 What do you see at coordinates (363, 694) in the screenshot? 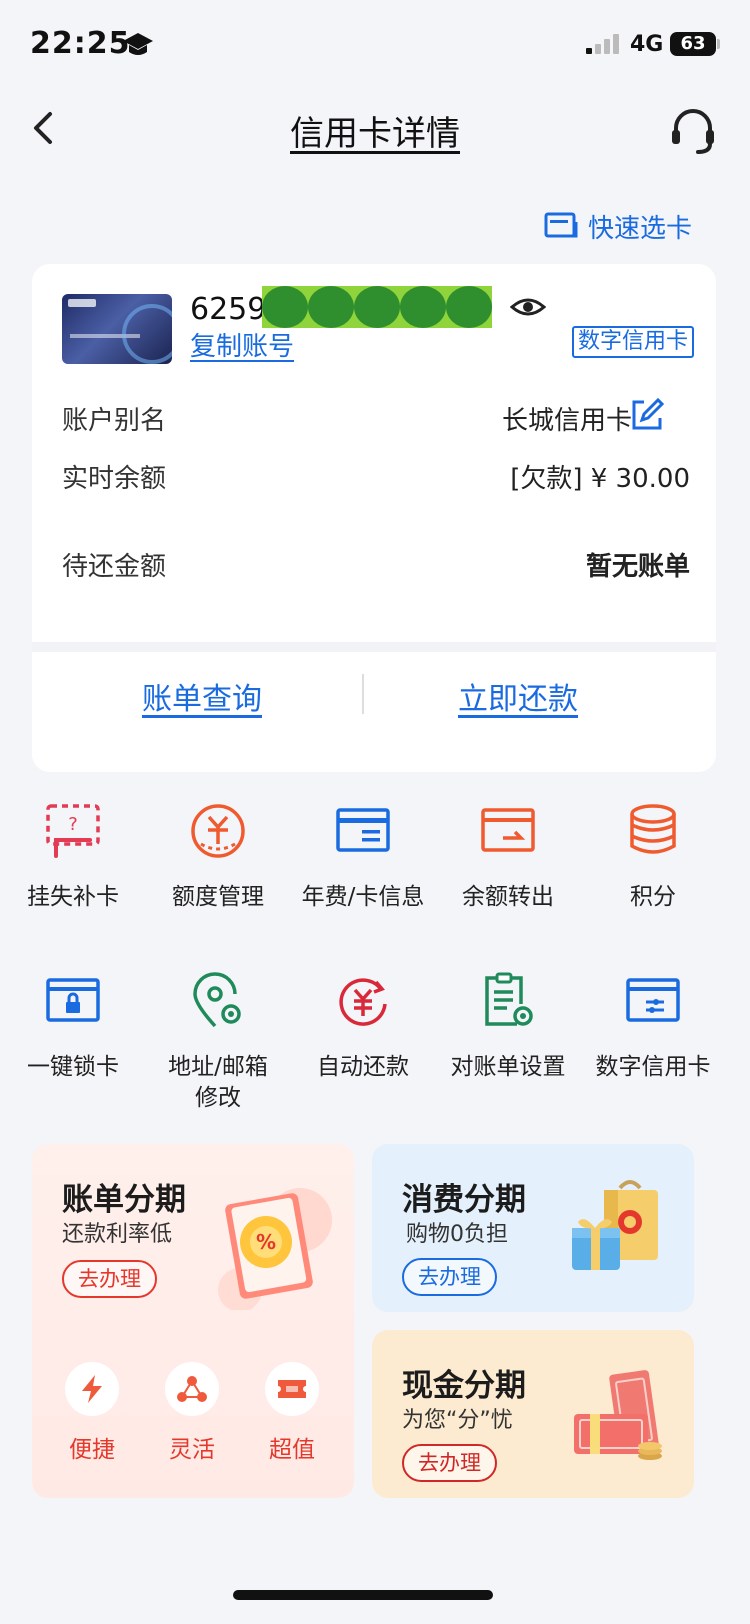
I see `action-divider` at bounding box center [363, 694].